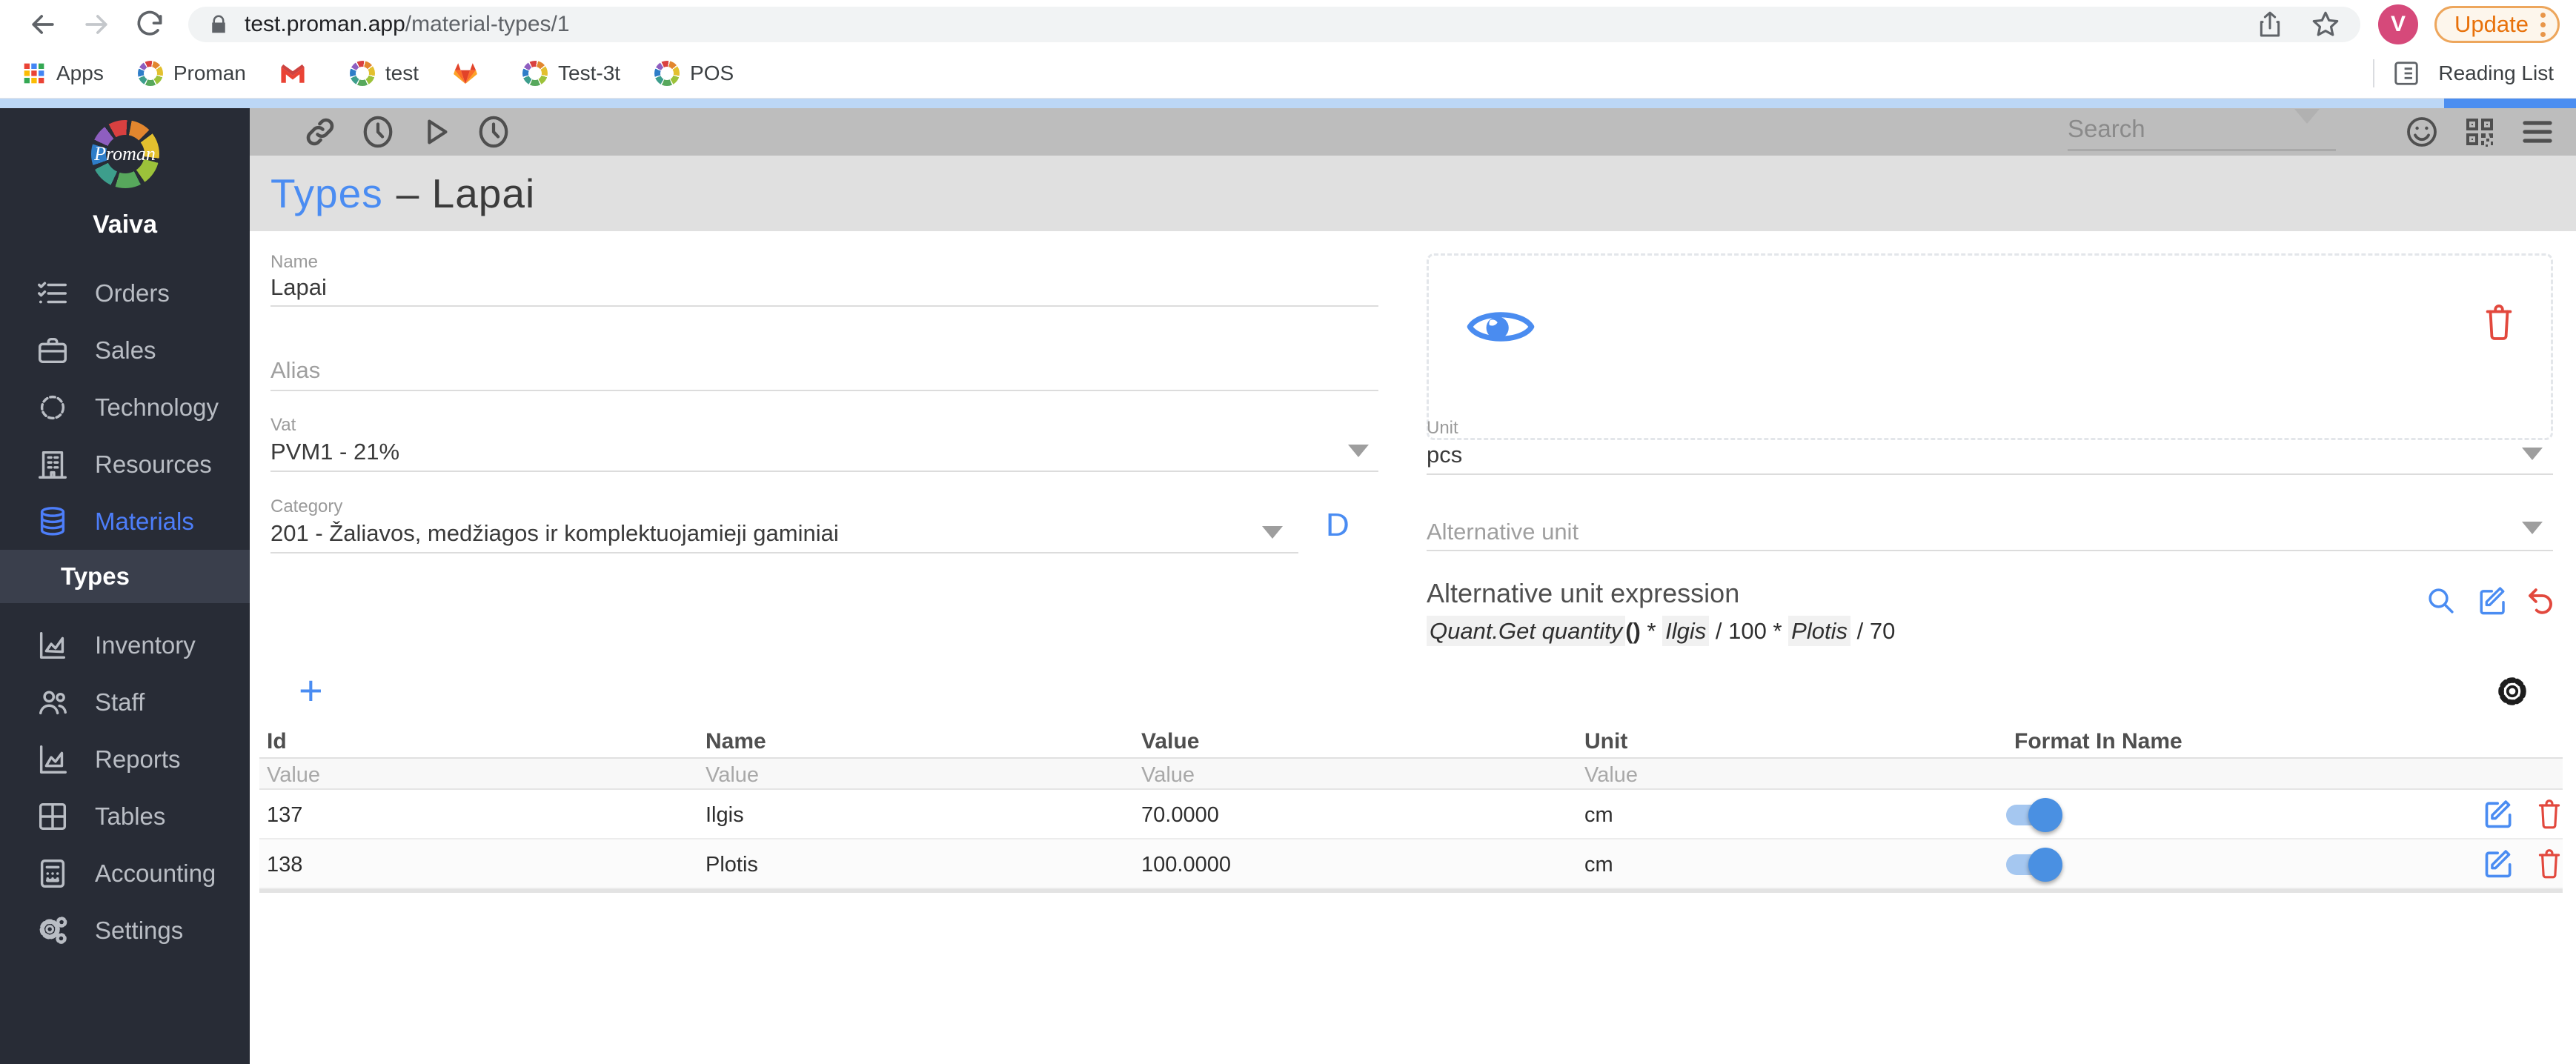 This screenshot has height=1064, width=2576. What do you see at coordinates (326, 193) in the screenshot?
I see `page-title-section: Types` at bounding box center [326, 193].